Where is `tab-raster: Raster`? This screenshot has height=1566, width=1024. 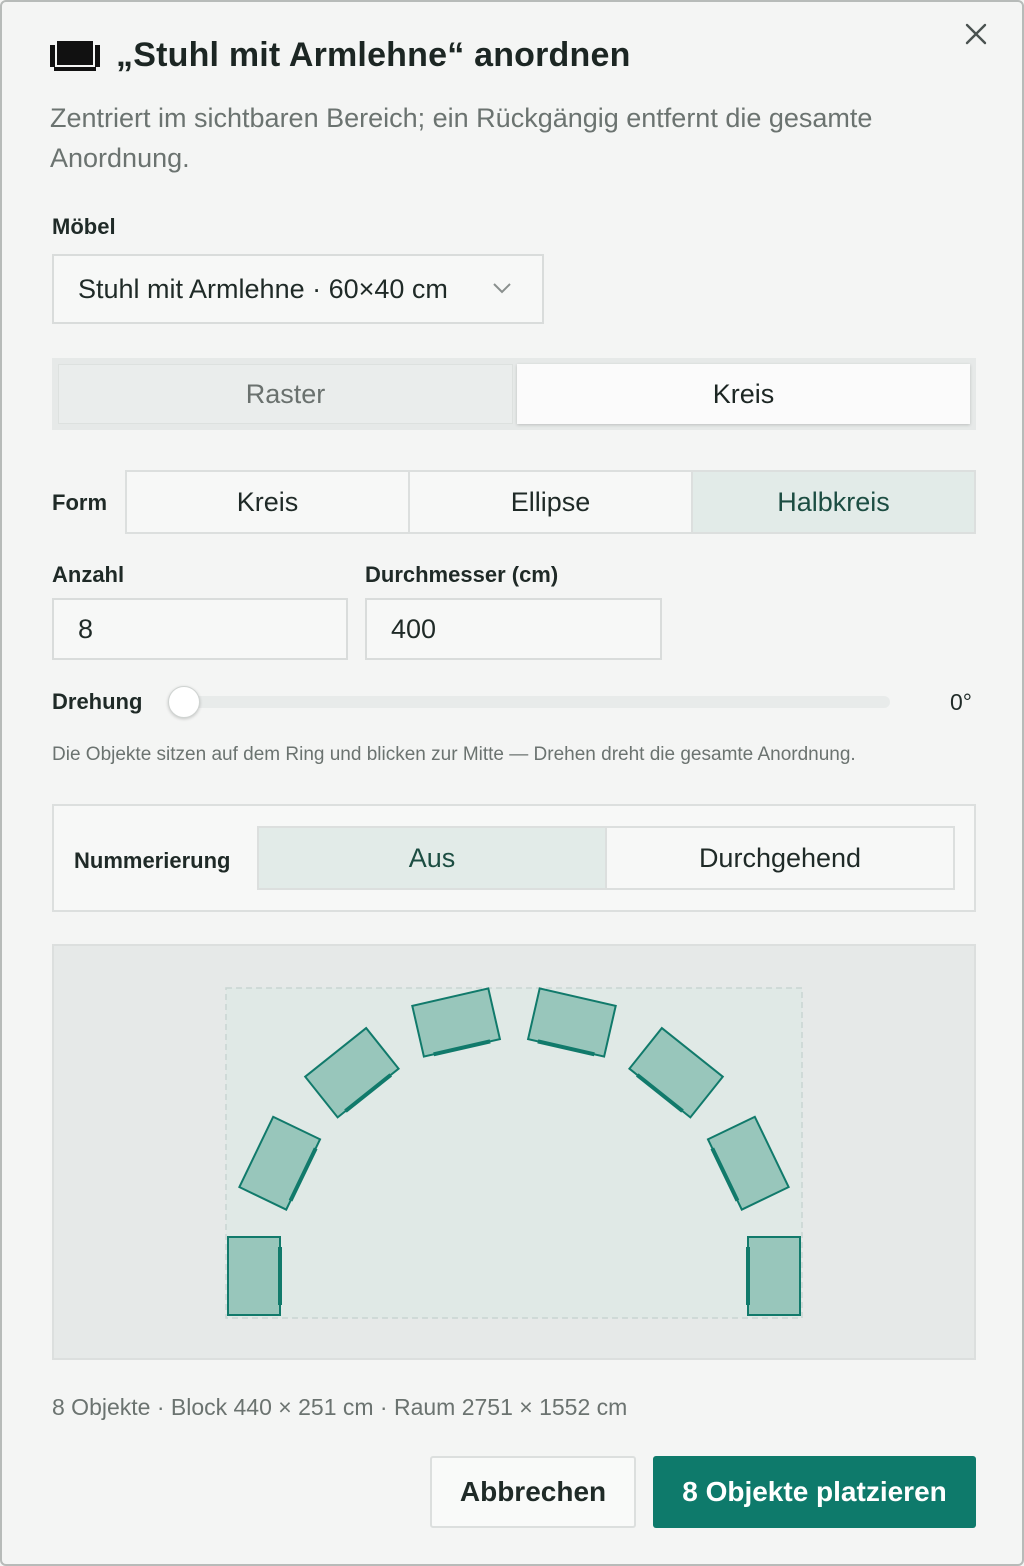 tab-raster: Raster is located at coordinates (285, 394).